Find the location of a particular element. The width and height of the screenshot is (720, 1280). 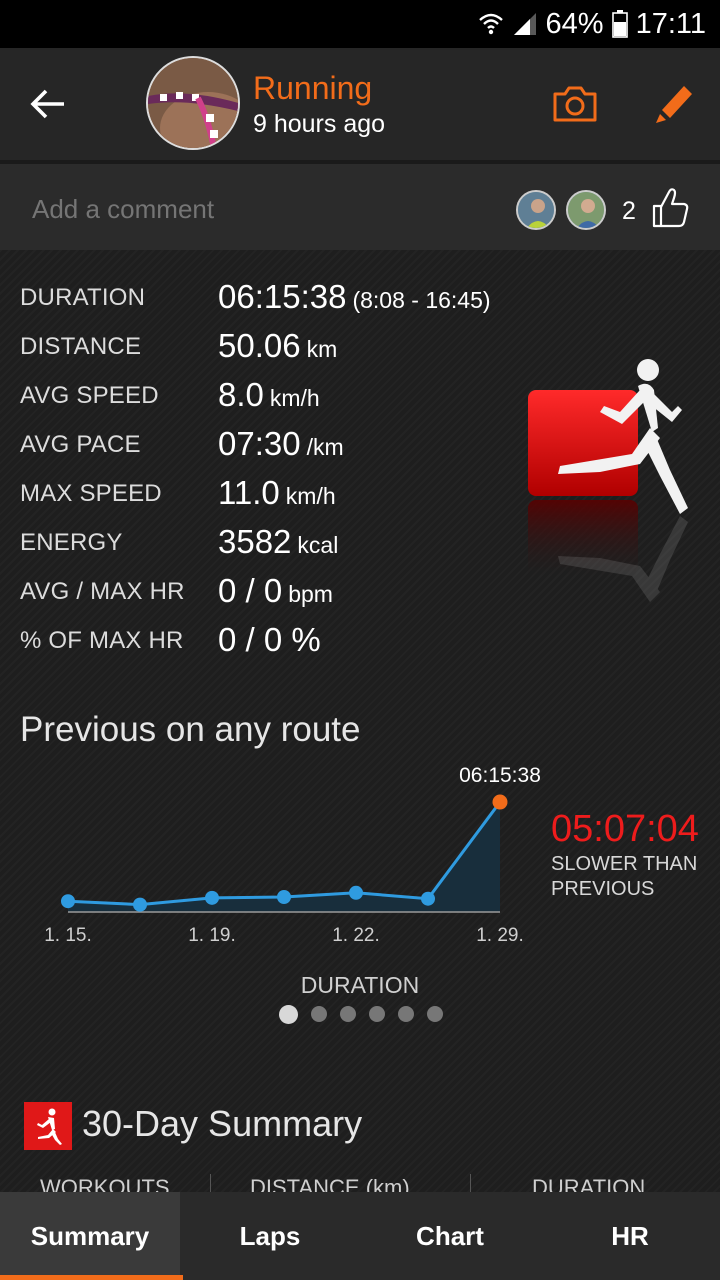

comment-bar: 2 is located at coordinates (360, 207).